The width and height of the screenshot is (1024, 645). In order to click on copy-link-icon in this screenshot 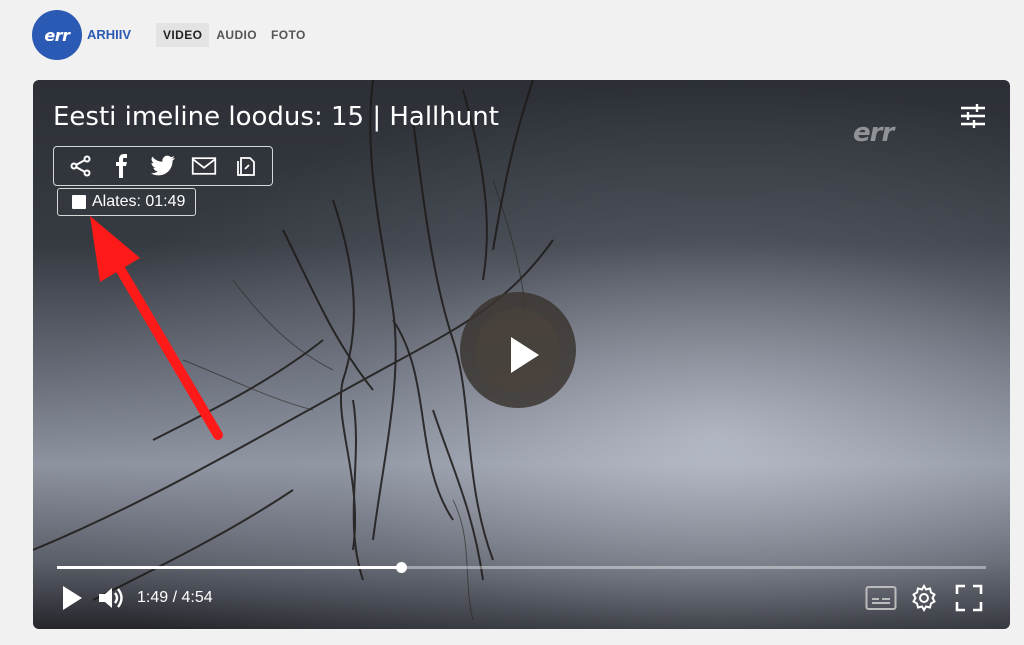, I will do `click(245, 166)`.